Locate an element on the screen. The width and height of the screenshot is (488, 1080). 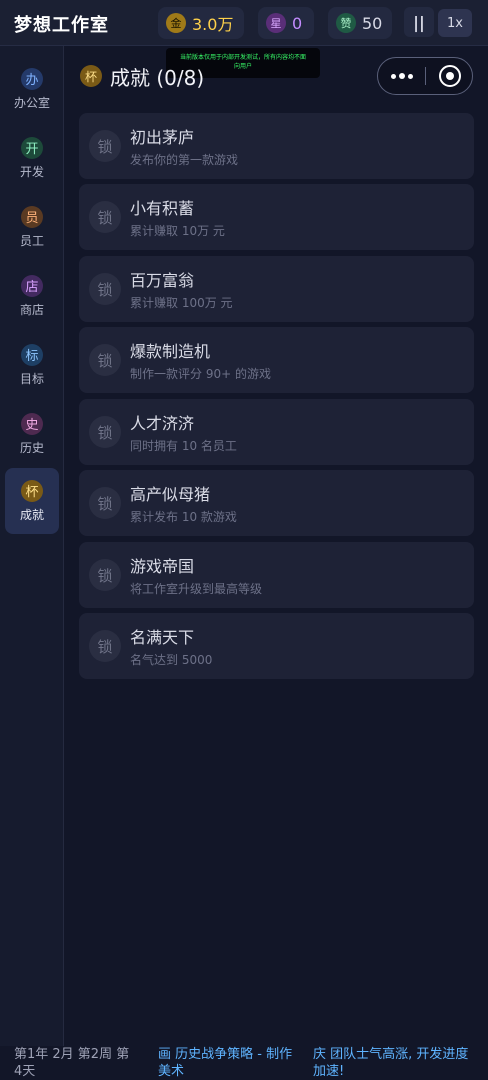
achievement-desc: 将工作室升级到最高等级 is located at coordinates (196, 589).